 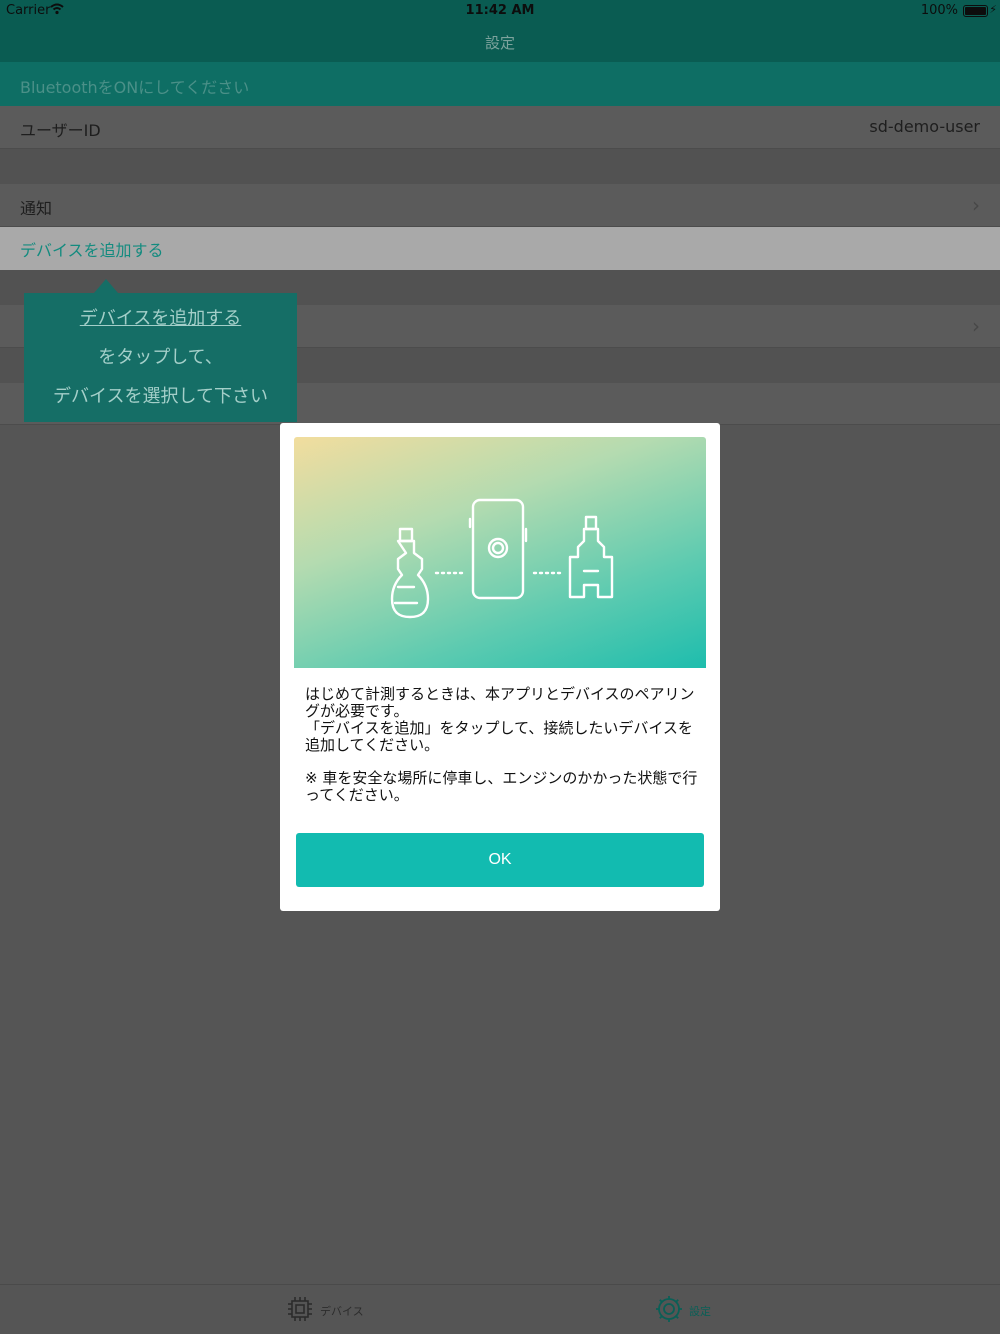 What do you see at coordinates (135, 87) in the screenshot?
I see `bluetooth-warning-text: BluetoothをONにしてください` at bounding box center [135, 87].